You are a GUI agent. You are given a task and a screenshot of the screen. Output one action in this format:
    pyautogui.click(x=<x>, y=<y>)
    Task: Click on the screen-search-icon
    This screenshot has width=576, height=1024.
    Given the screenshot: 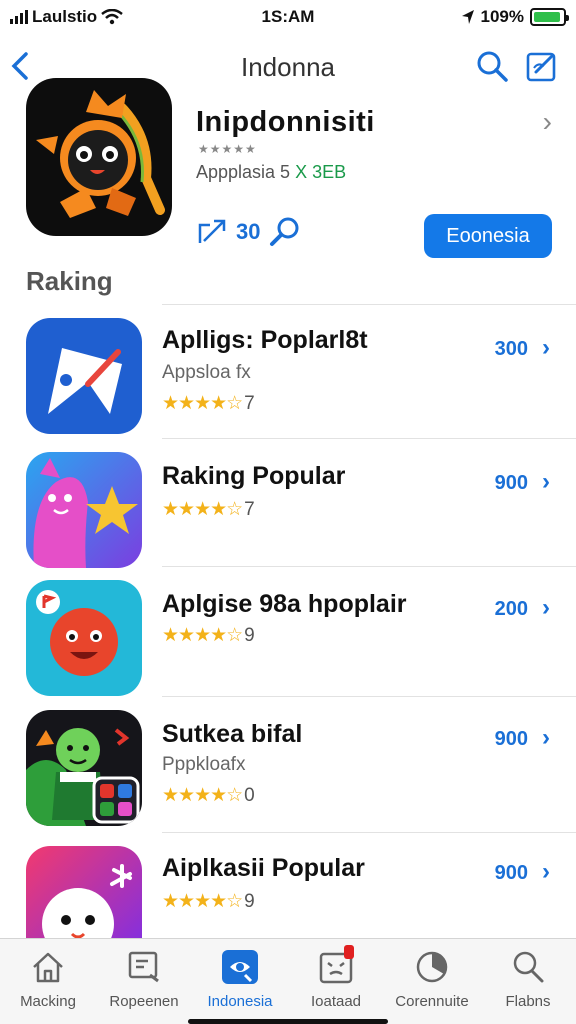 What is the action you would take?
    pyautogui.click(x=144, y=967)
    